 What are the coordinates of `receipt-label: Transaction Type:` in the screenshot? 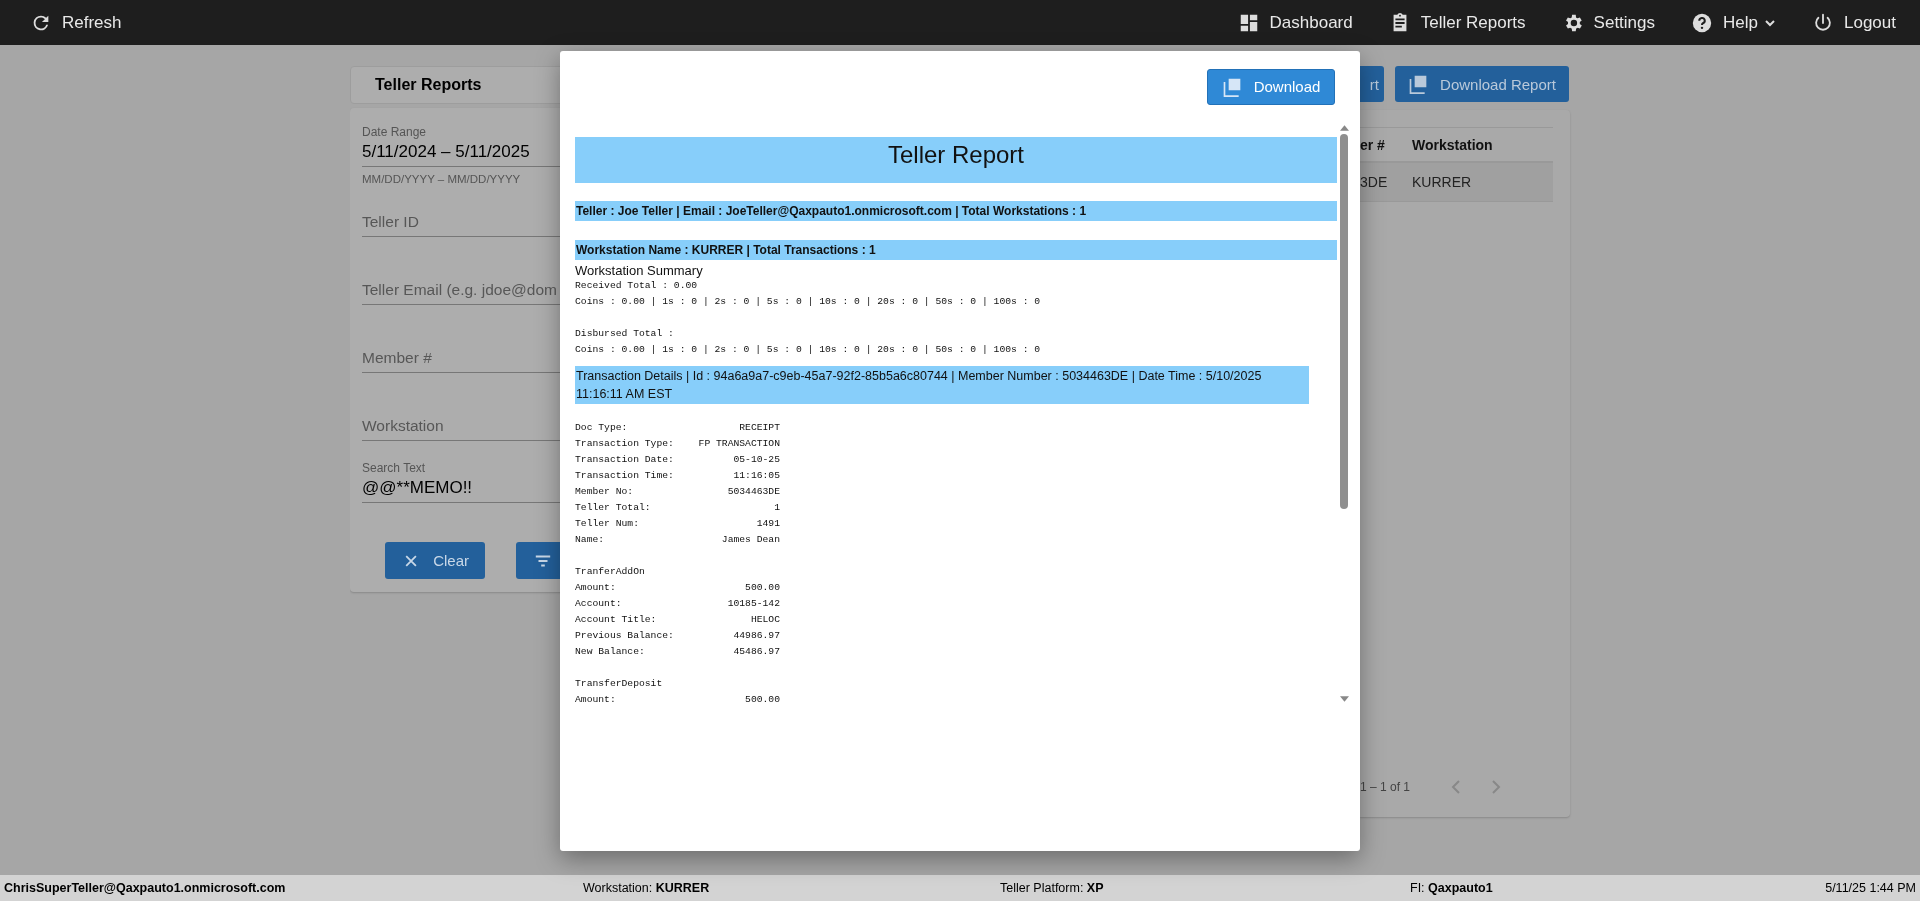 It's located at (624, 444).